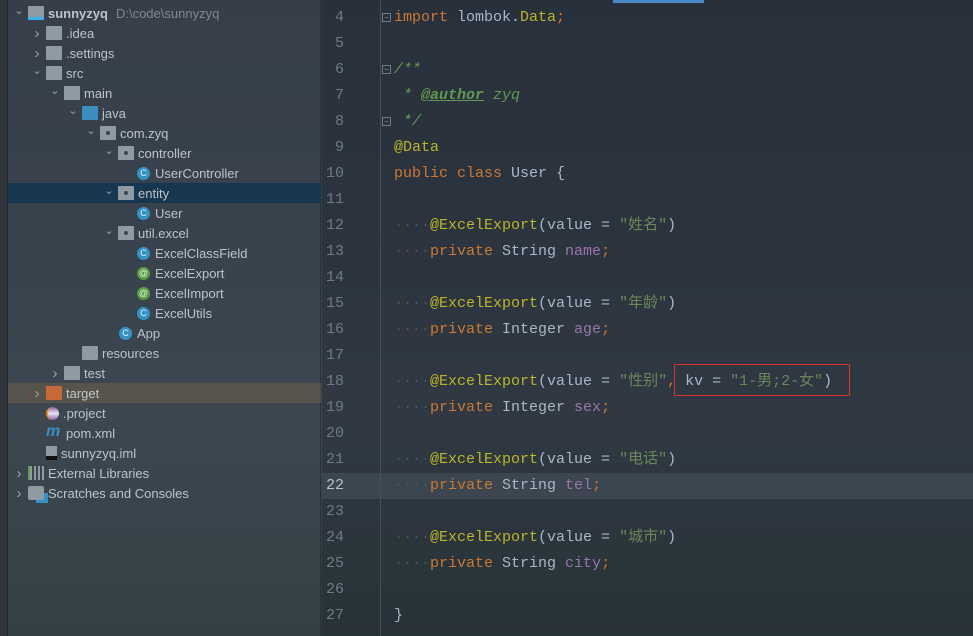  What do you see at coordinates (164, 493) in the screenshot?
I see `tree-item: › Scratches and Consoles` at bounding box center [164, 493].